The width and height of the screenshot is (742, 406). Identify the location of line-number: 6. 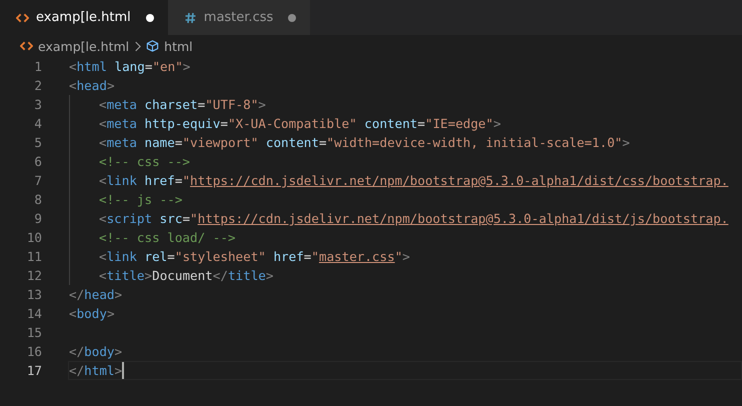
(37, 161).